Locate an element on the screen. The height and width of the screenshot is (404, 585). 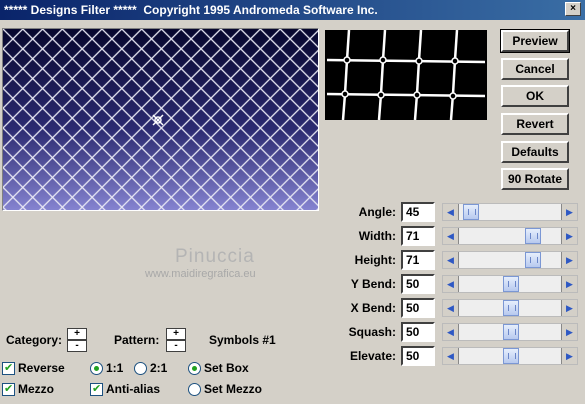
width-slider-thumb is located at coordinates (533, 236).